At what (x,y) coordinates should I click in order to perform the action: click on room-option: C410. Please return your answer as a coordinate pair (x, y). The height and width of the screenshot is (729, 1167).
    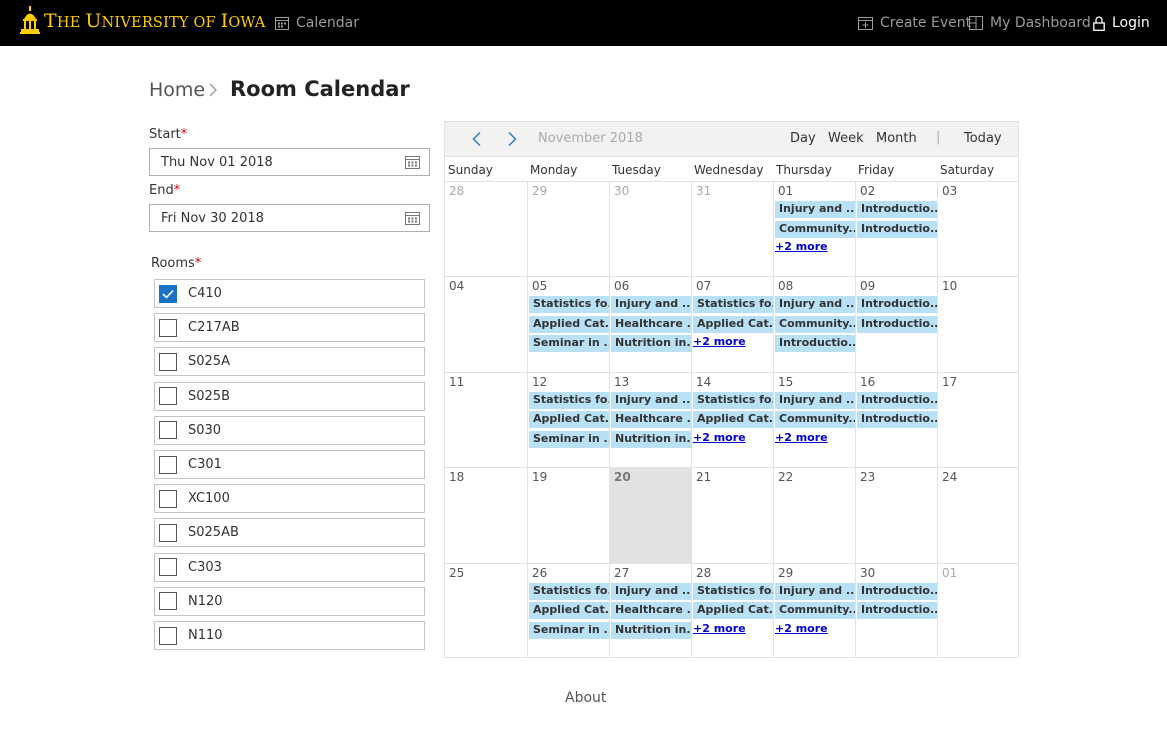
    Looking at the image, I should click on (289, 293).